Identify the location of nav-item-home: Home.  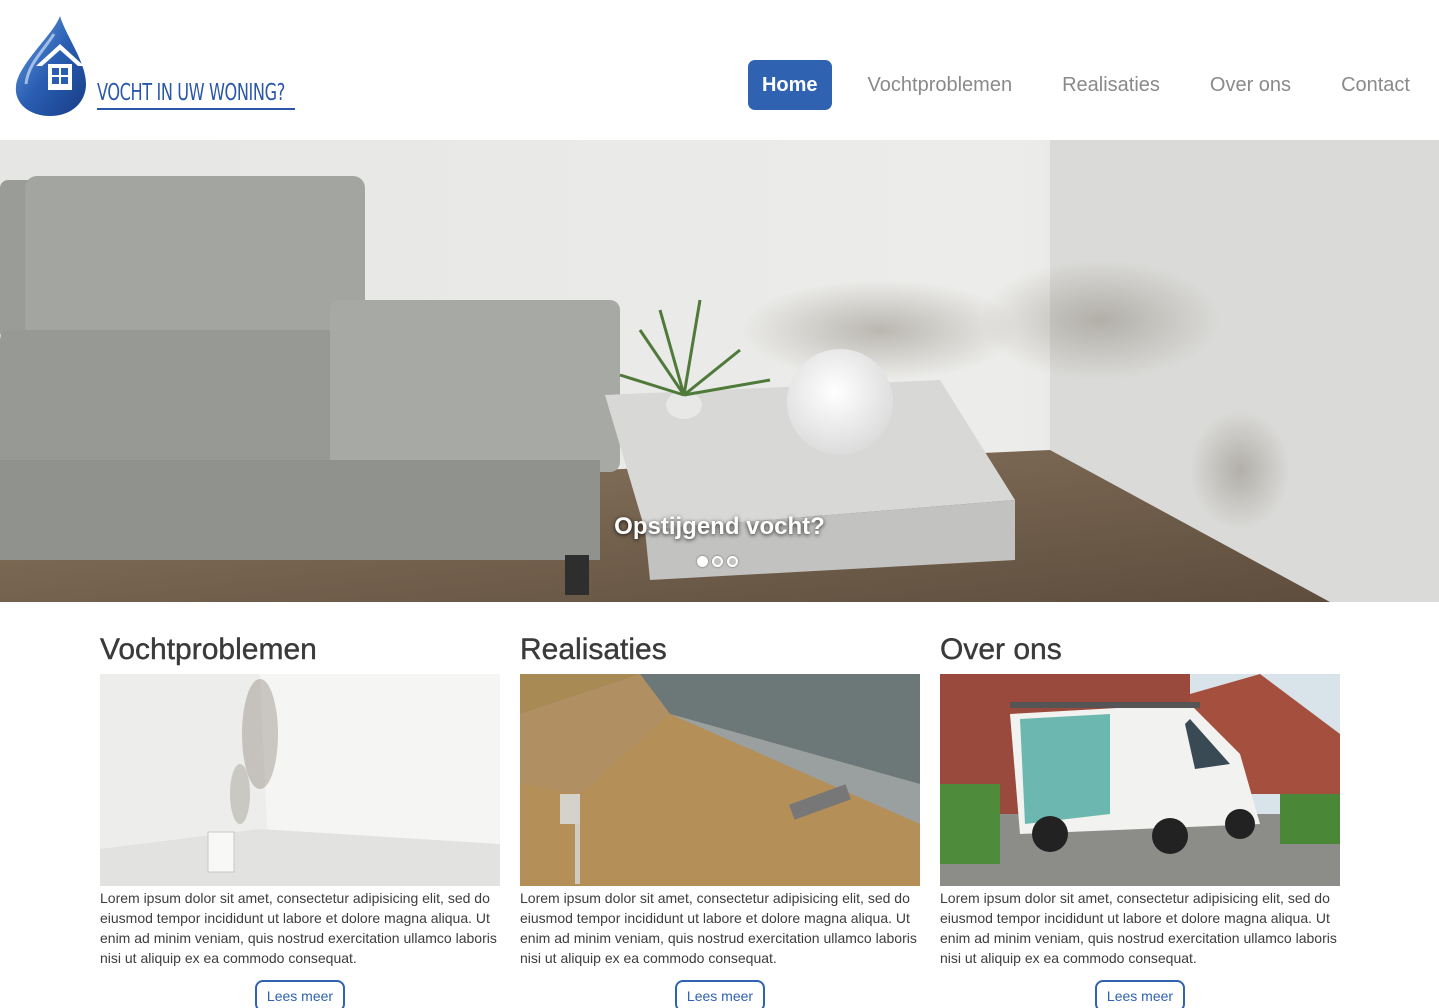
(789, 85).